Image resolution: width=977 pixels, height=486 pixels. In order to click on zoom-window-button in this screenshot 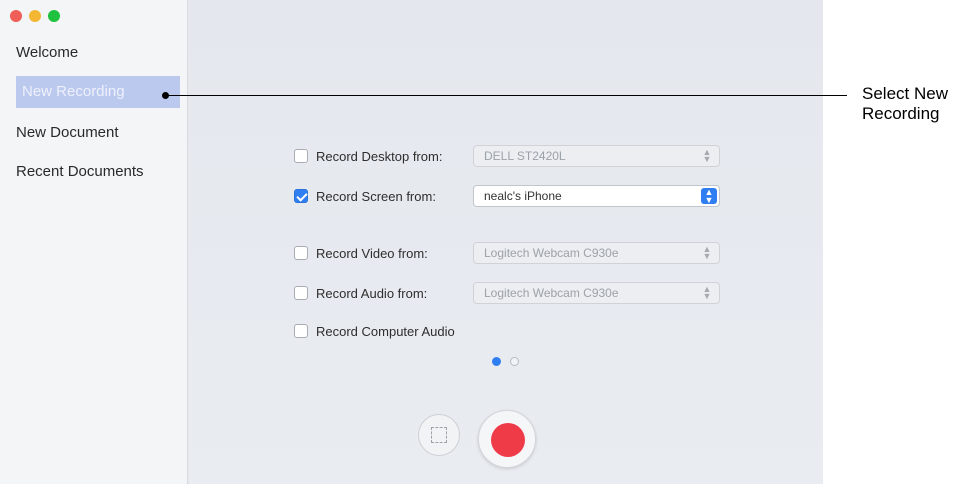, I will do `click(54, 16)`.